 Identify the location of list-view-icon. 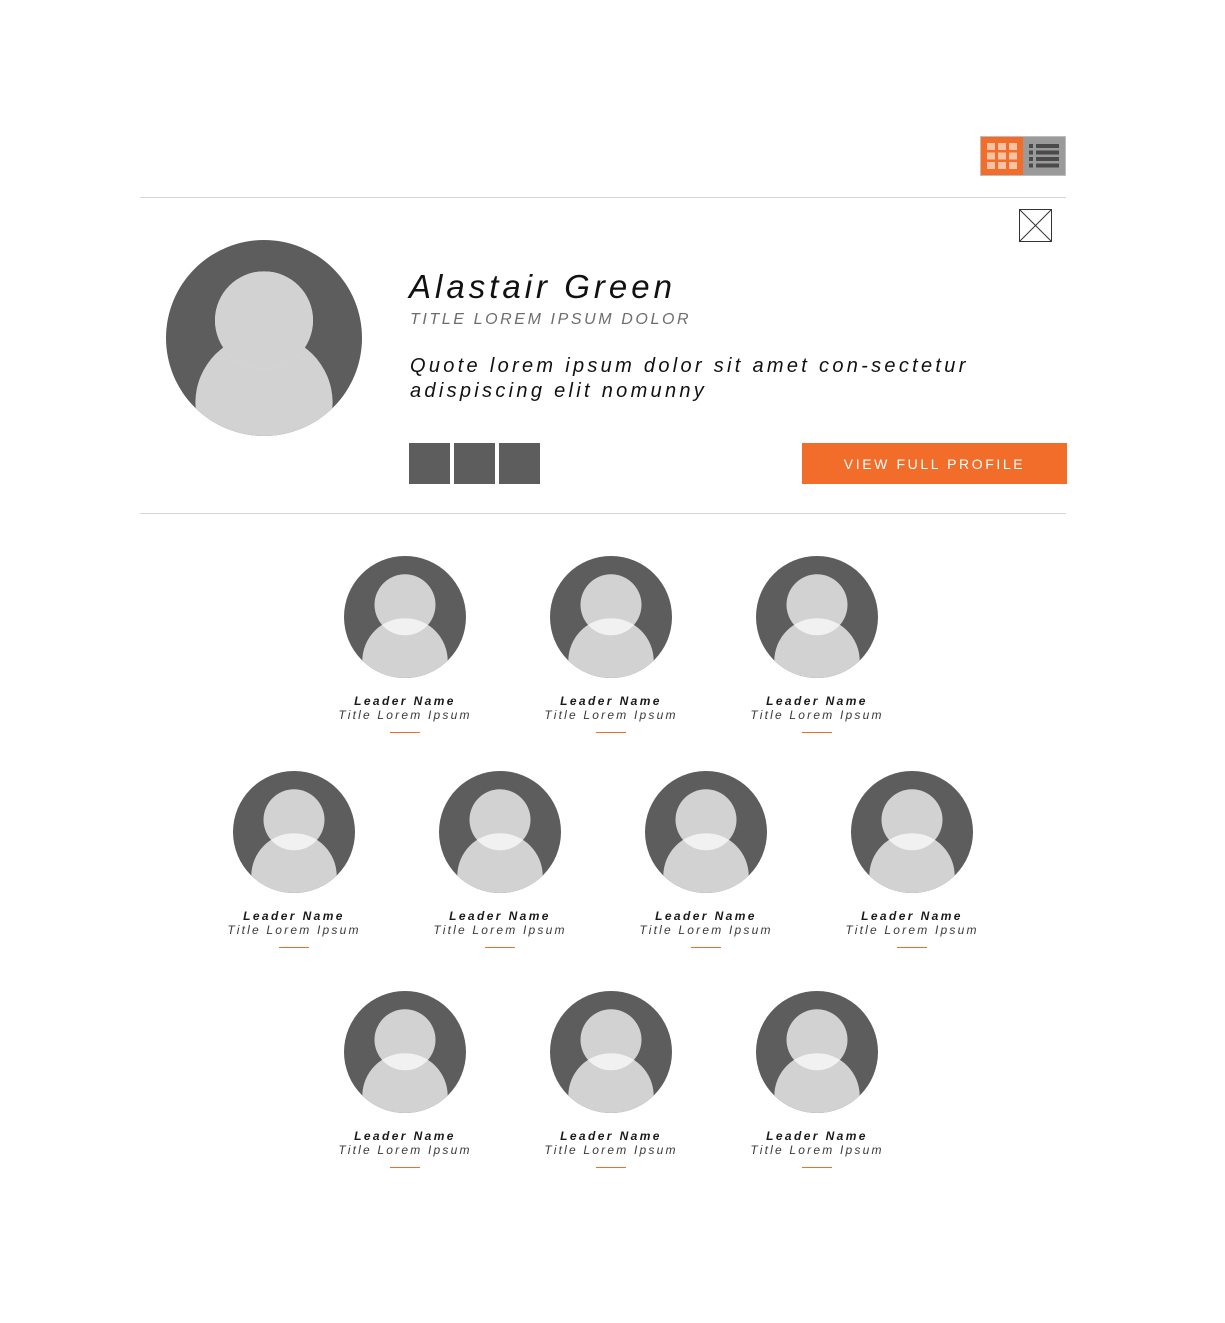
(1044, 156).